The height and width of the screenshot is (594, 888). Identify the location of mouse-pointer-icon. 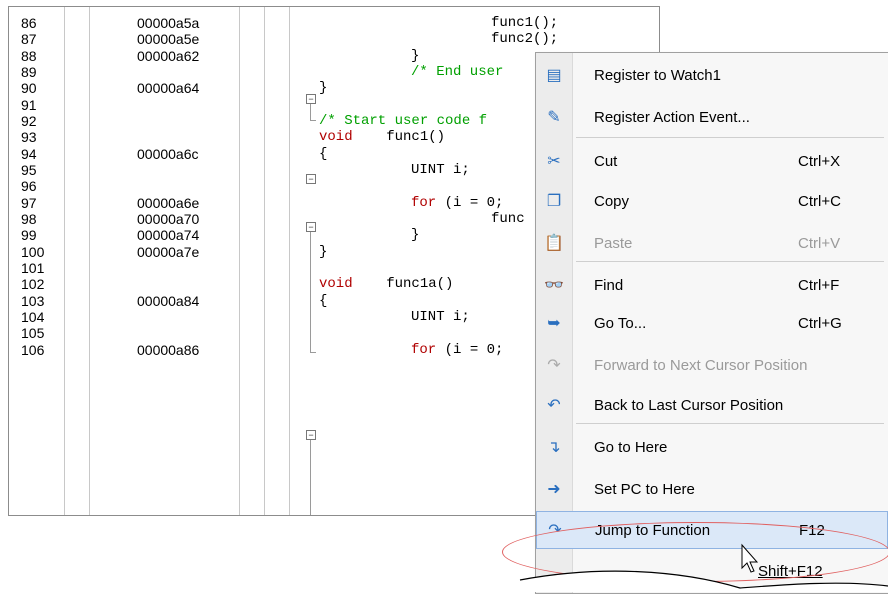
(750, 558).